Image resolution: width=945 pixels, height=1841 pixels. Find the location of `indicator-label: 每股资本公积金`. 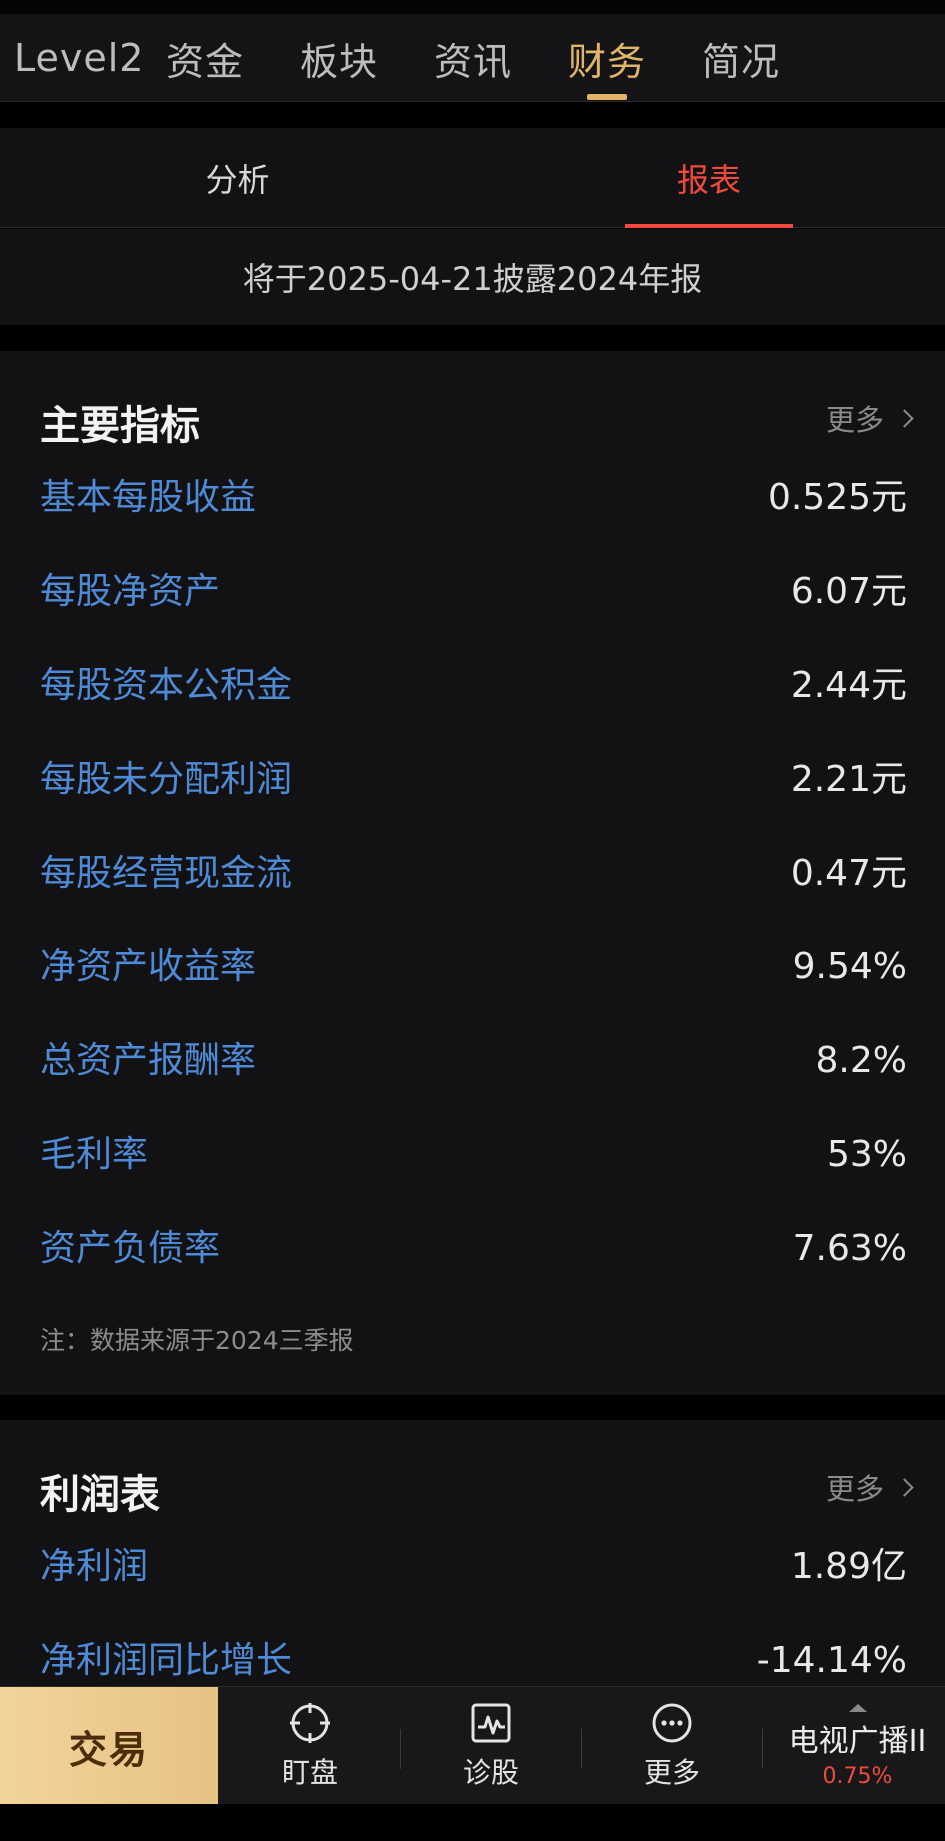

indicator-label: 每股资本公积金 is located at coordinates (166, 685).